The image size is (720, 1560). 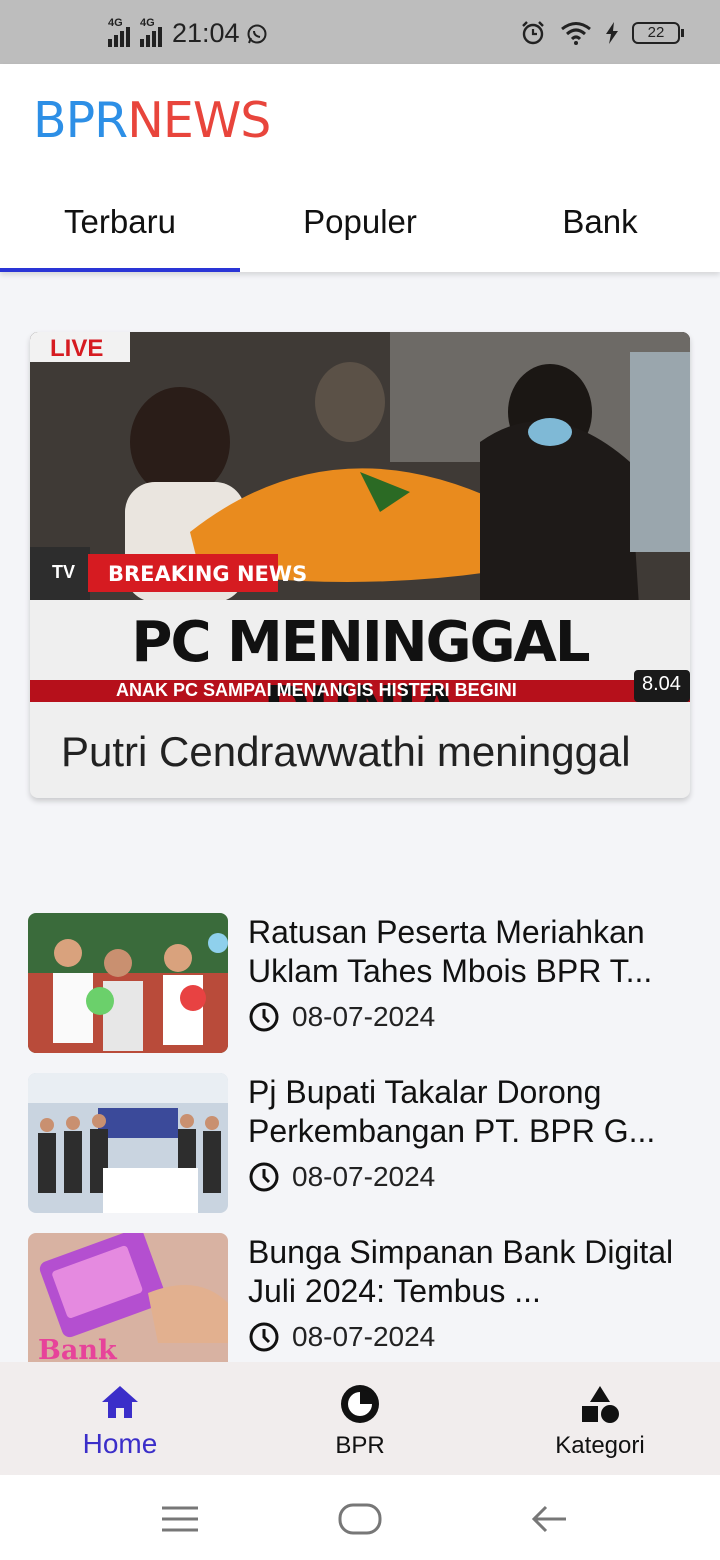 What do you see at coordinates (600, 1445) in the screenshot?
I see `nav-kategori-label: Kategori` at bounding box center [600, 1445].